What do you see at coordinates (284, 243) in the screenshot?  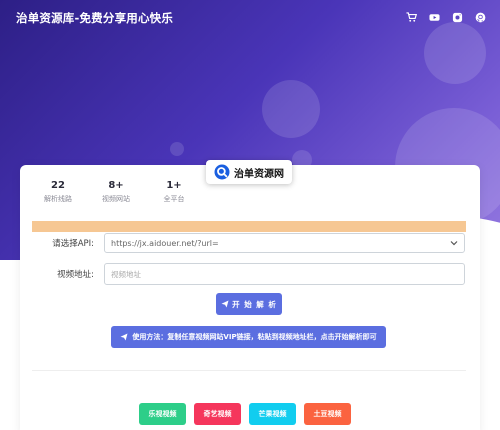 I see `api-select: https://jx.aidouer.net/?url=` at bounding box center [284, 243].